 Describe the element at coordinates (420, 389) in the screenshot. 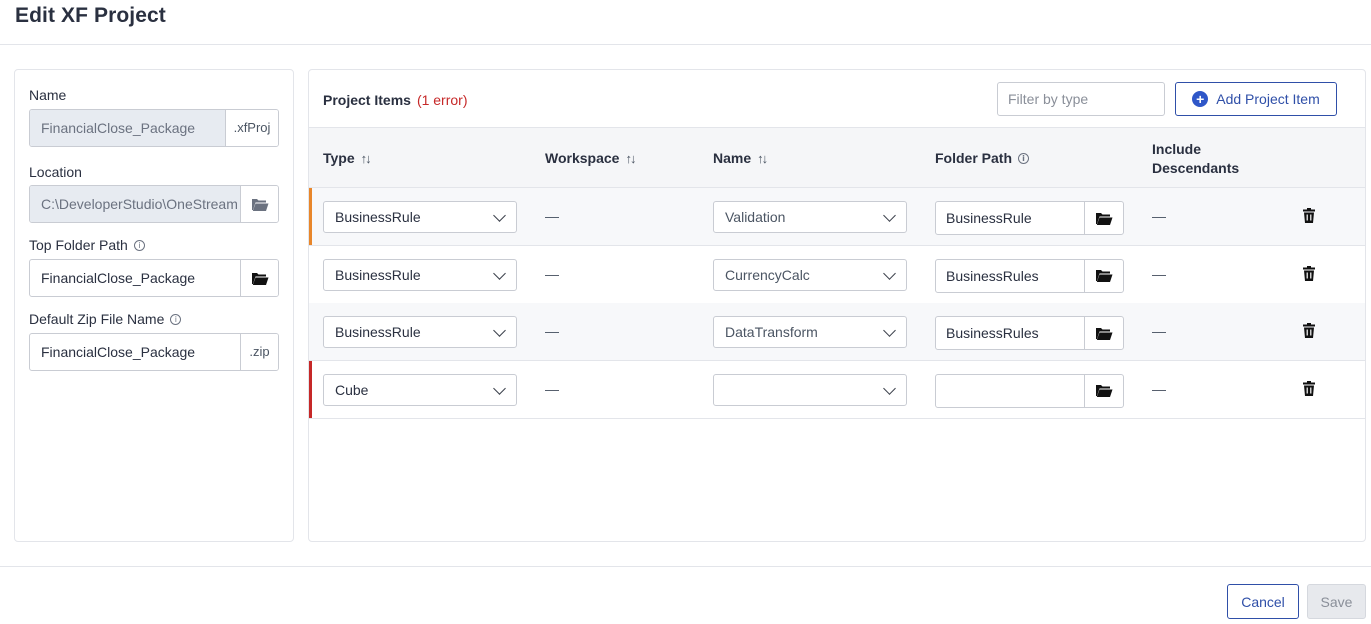

I see `type-select: Cube` at that location.